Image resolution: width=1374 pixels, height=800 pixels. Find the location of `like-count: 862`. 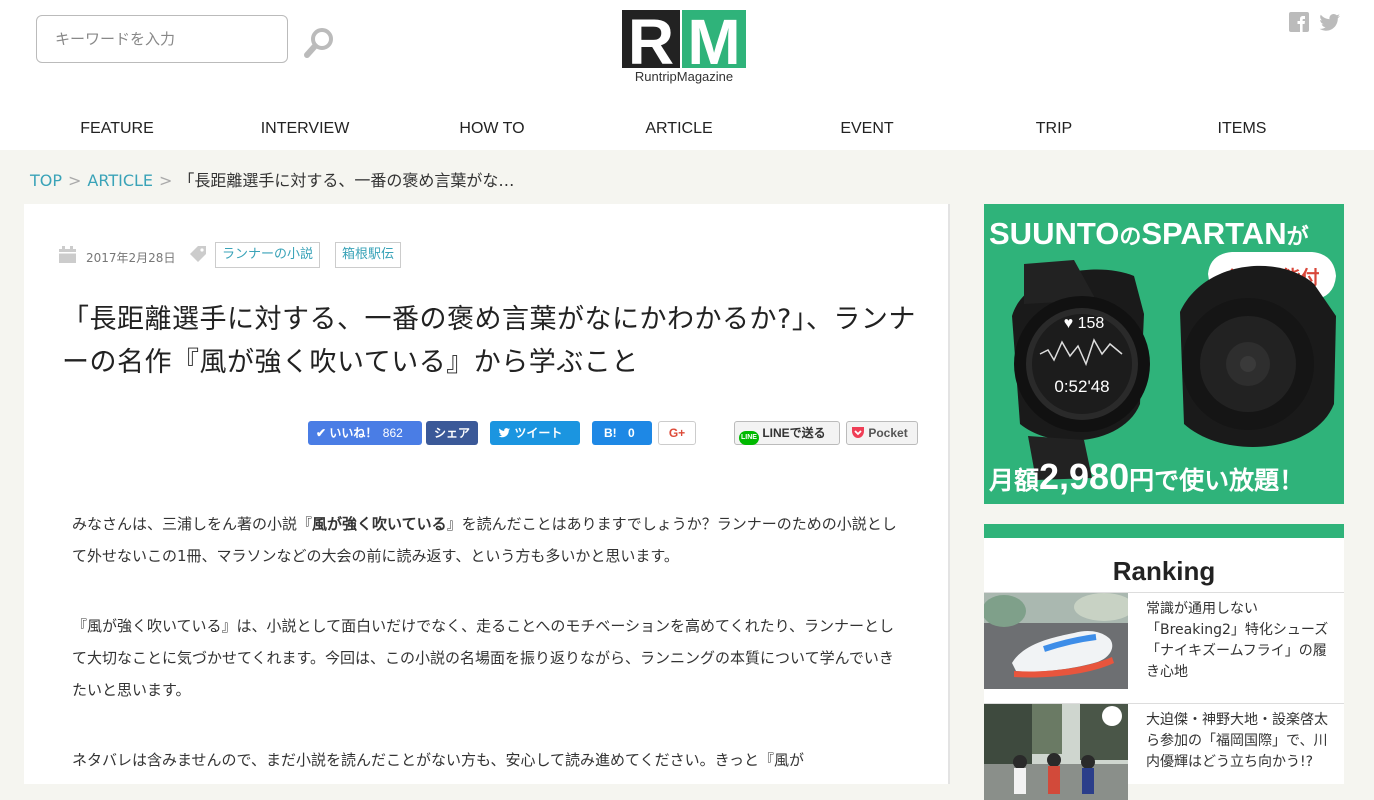

like-count: 862 is located at coordinates (392, 433).